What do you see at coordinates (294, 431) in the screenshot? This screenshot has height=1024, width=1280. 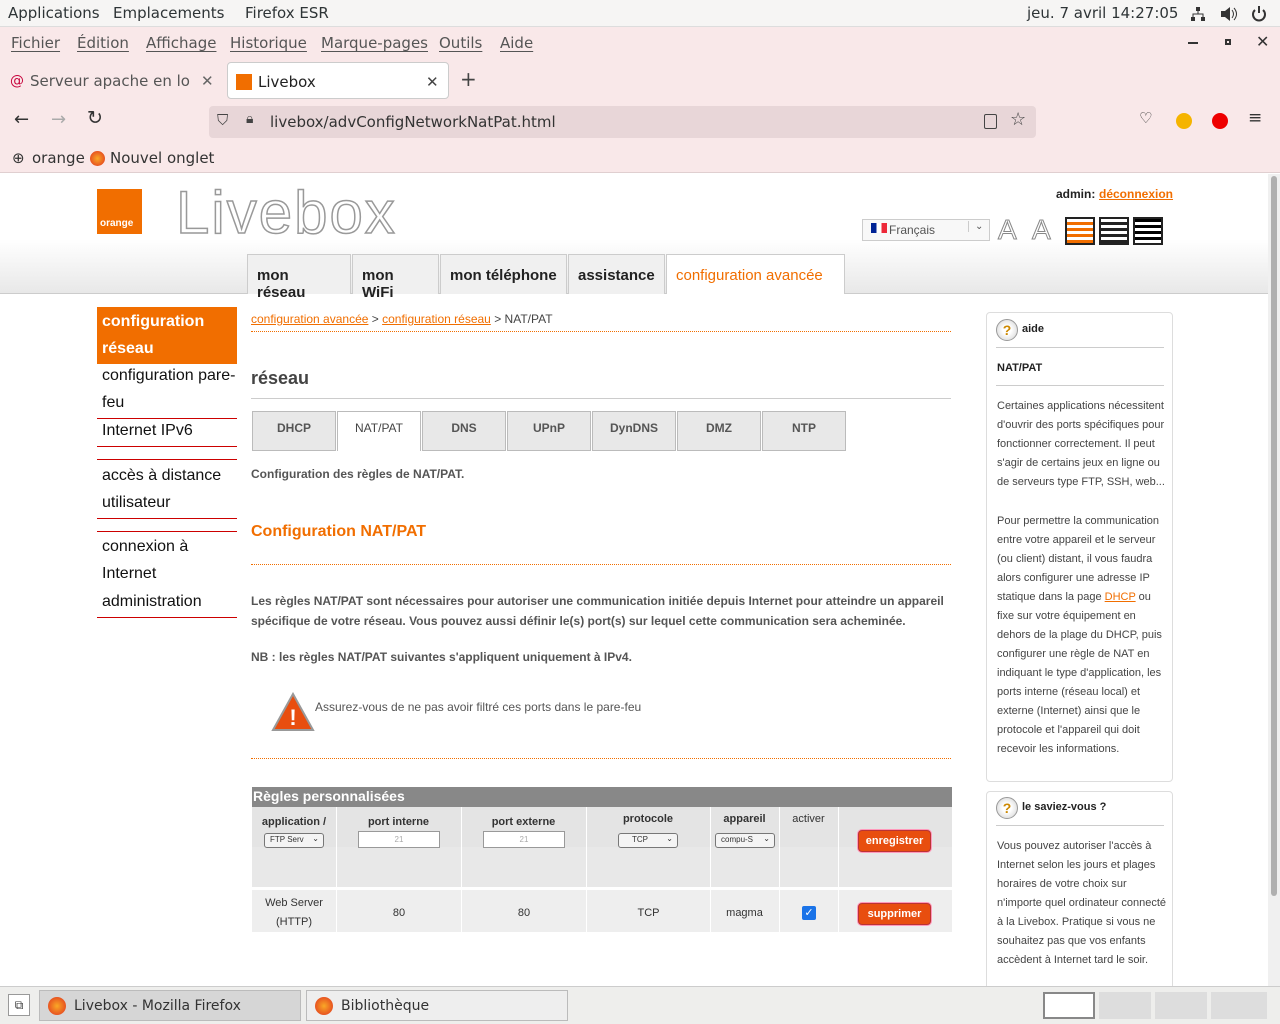 I see `subtab-dhcp: DHCP` at bounding box center [294, 431].